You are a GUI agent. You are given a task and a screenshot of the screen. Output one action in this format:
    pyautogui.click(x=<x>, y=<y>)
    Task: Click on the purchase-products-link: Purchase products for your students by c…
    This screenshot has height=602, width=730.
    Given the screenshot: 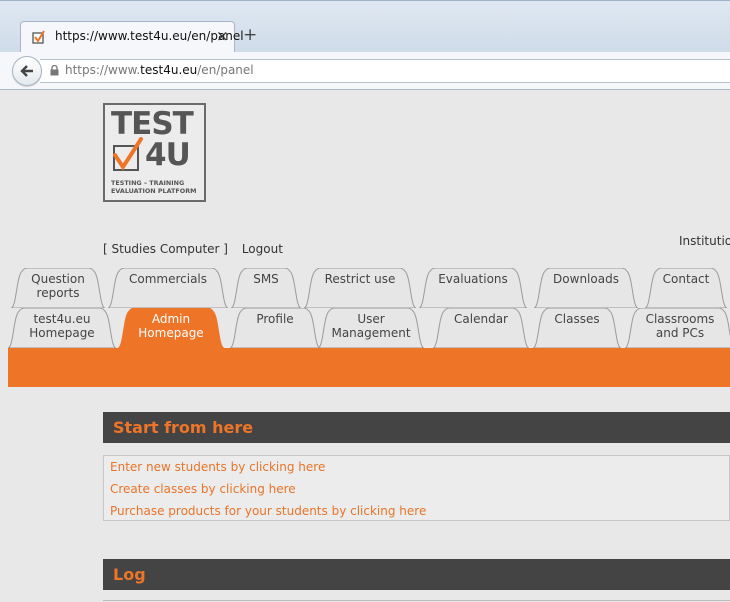 What is the action you would take?
    pyautogui.click(x=268, y=511)
    